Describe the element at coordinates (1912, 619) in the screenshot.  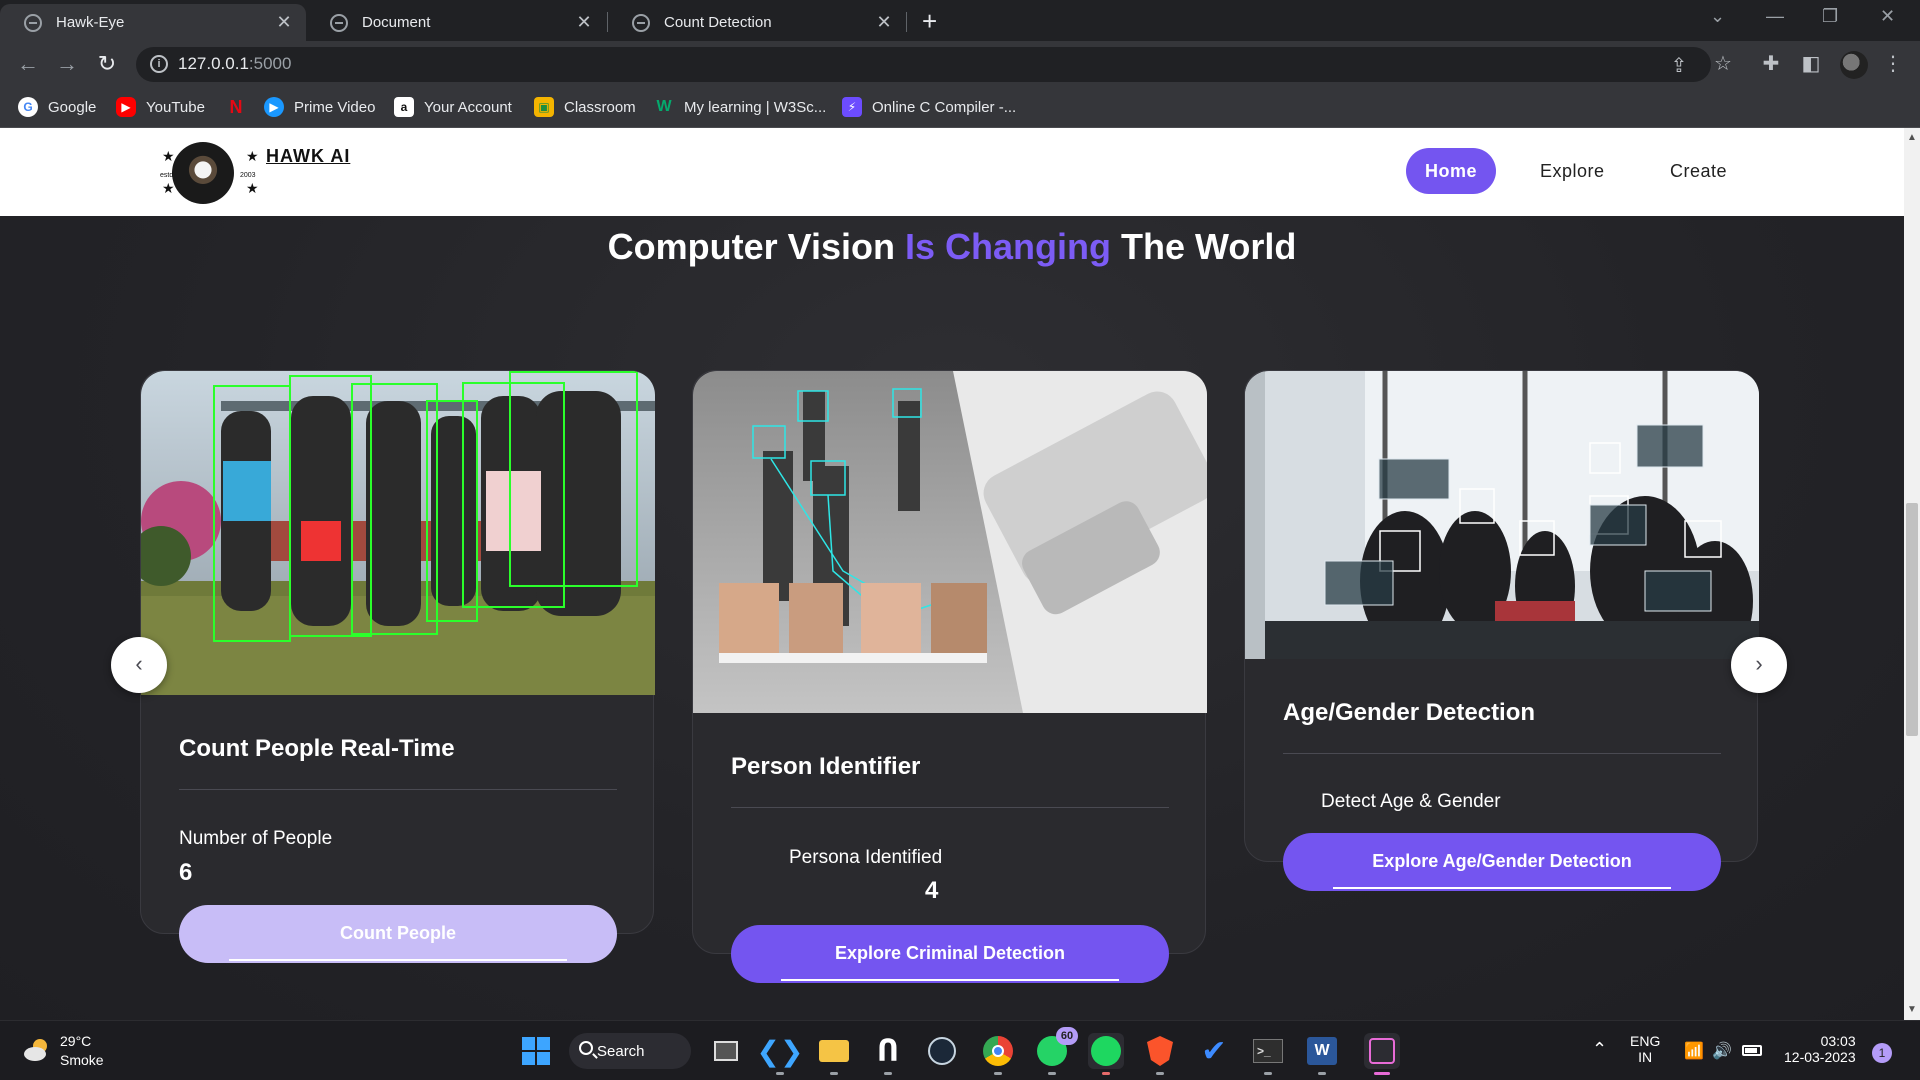
I see `scroll-thumb` at that location.